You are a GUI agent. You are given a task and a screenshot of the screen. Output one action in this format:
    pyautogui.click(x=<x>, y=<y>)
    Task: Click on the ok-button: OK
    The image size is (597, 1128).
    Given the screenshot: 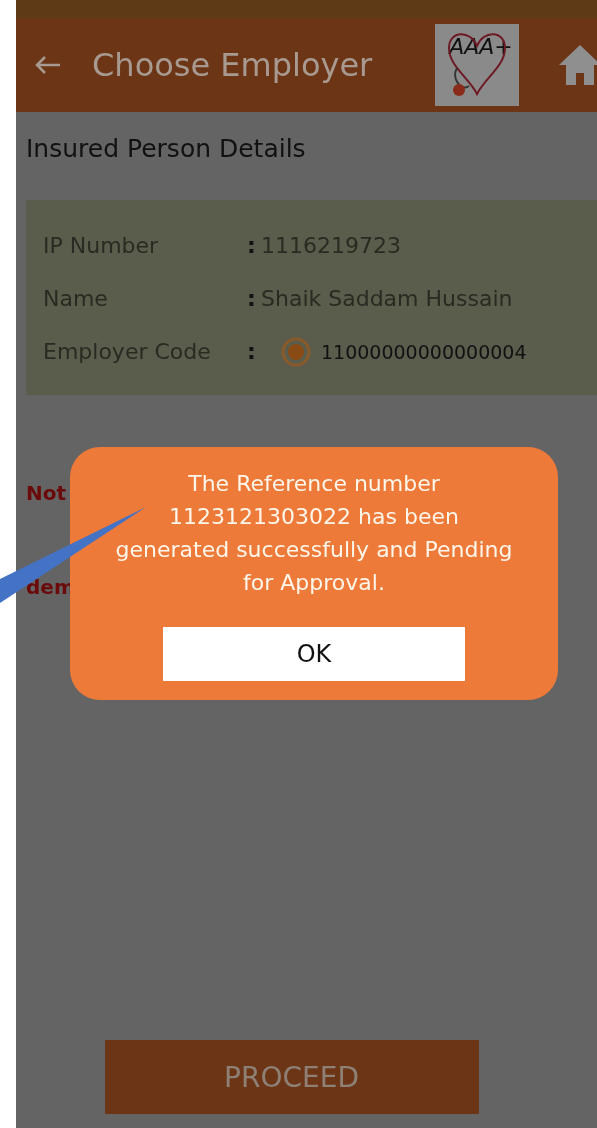 What is the action you would take?
    pyautogui.click(x=314, y=654)
    